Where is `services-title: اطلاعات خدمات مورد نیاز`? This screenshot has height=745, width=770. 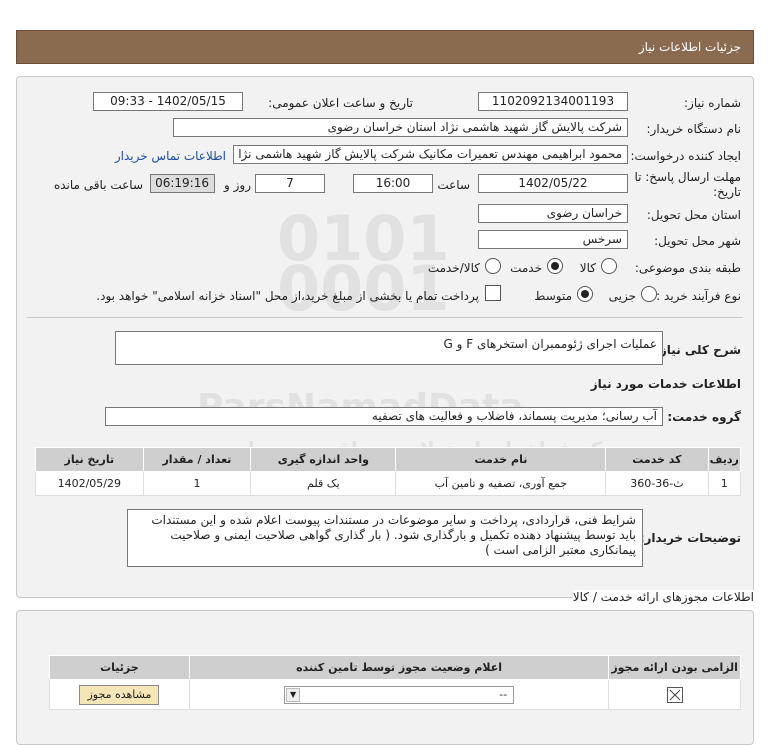
services-title: اطلاعات خدمات مورد نیاز is located at coordinates (665, 384).